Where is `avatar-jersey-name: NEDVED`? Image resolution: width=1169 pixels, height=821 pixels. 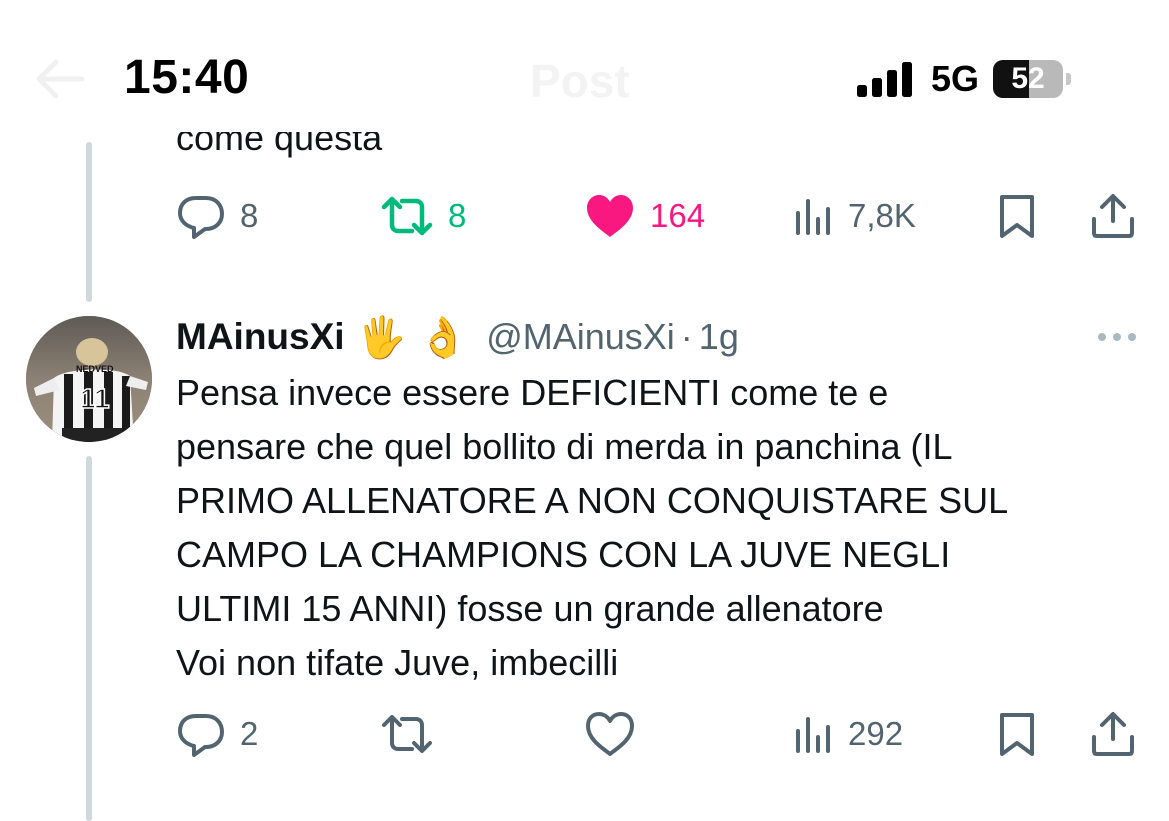
avatar-jersey-name: NEDVED is located at coordinates (95, 369).